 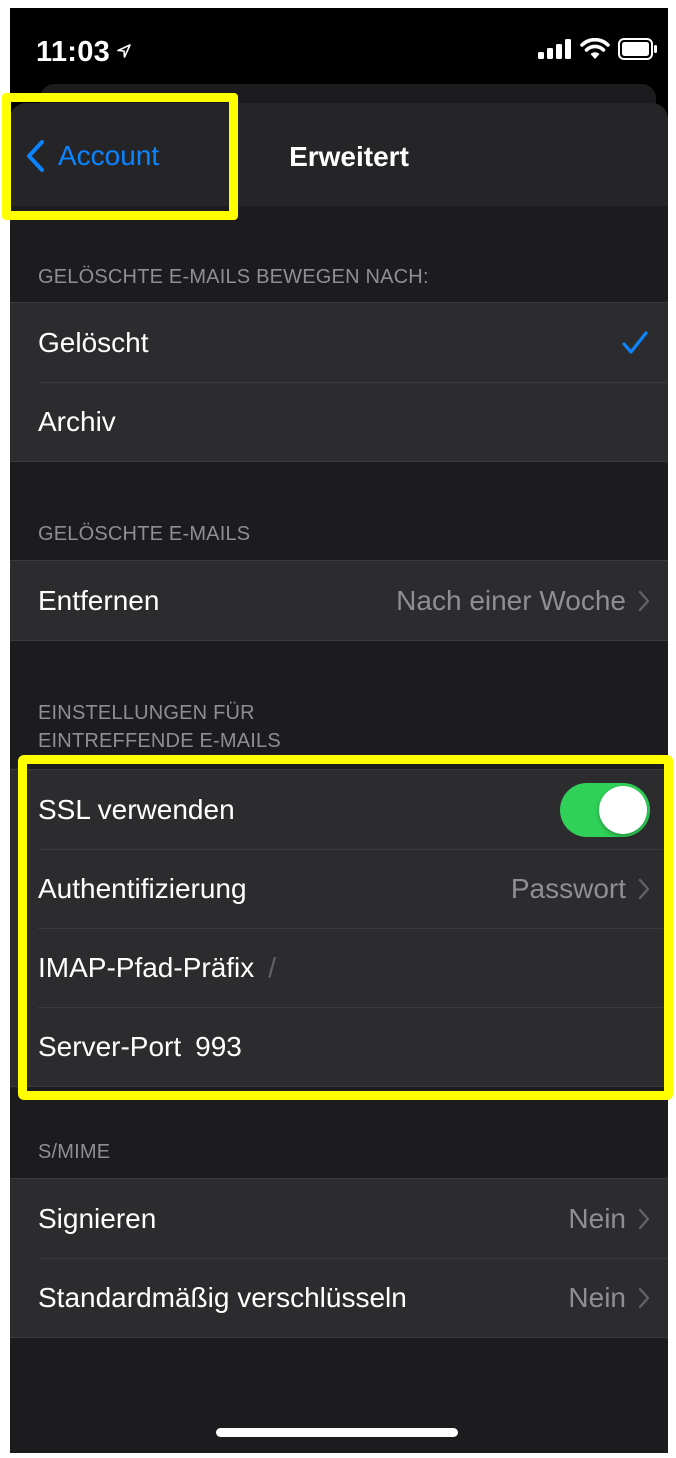 I want to click on ssl-toggle, so click(x=605, y=809).